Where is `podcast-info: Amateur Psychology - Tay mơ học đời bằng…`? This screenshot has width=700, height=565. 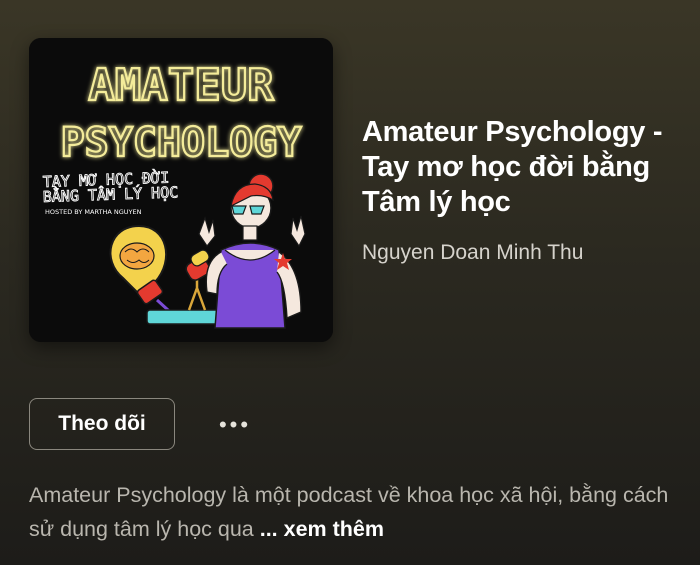
podcast-info: Amateur Psychology - Tay mơ học đời bằng… is located at coordinates (522, 190).